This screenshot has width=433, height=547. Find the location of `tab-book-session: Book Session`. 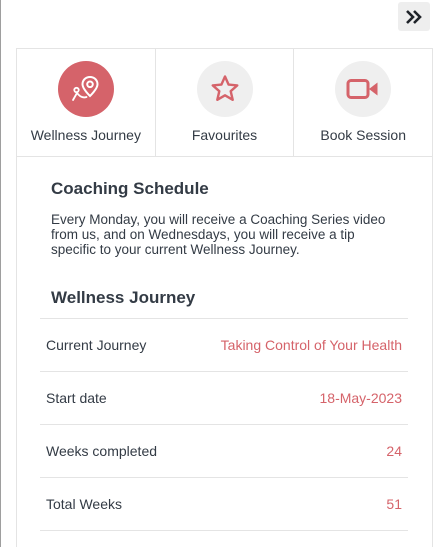

tab-book-session: Book Session is located at coordinates (363, 102).